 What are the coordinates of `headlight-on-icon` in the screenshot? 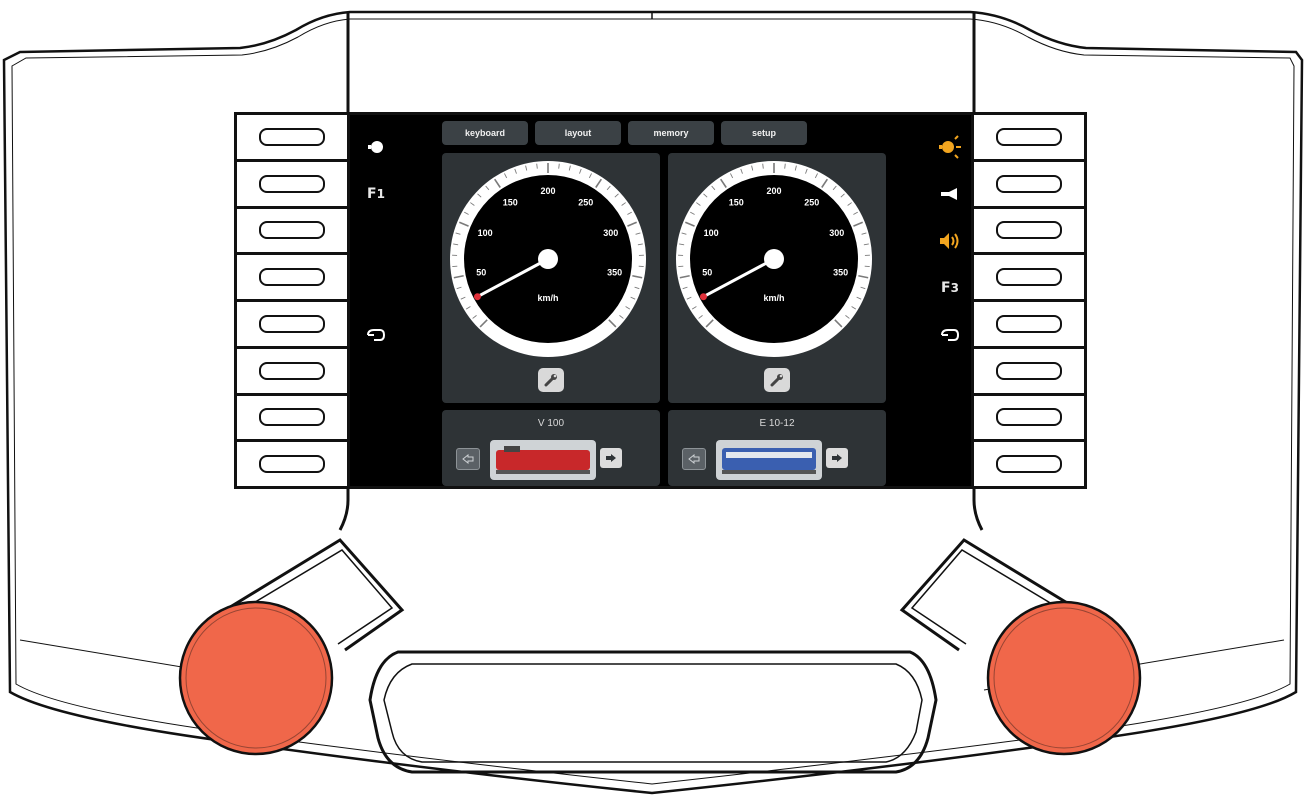 It's located at (950, 146).